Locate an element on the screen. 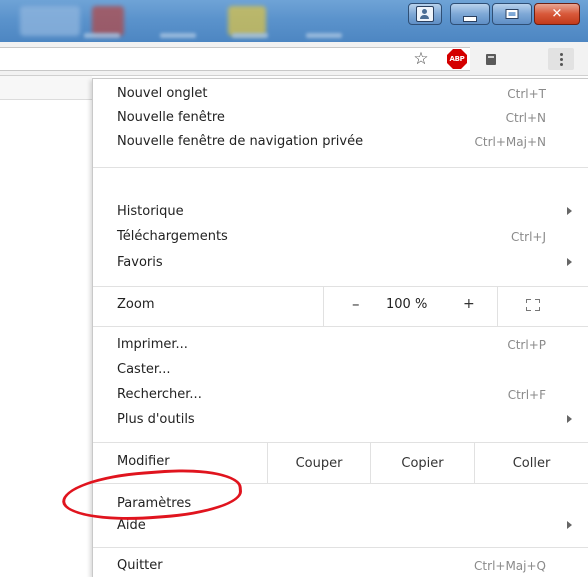 The height and width of the screenshot is (577, 588). user-icon is located at coordinates (425, 14).